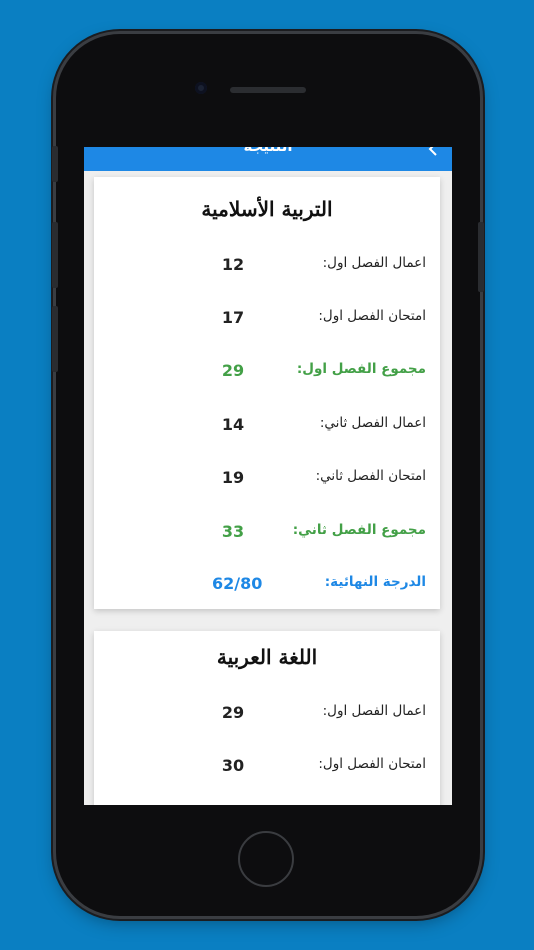 The width and height of the screenshot is (534, 950). I want to click on subtotal-value: 33, so click(233, 531).